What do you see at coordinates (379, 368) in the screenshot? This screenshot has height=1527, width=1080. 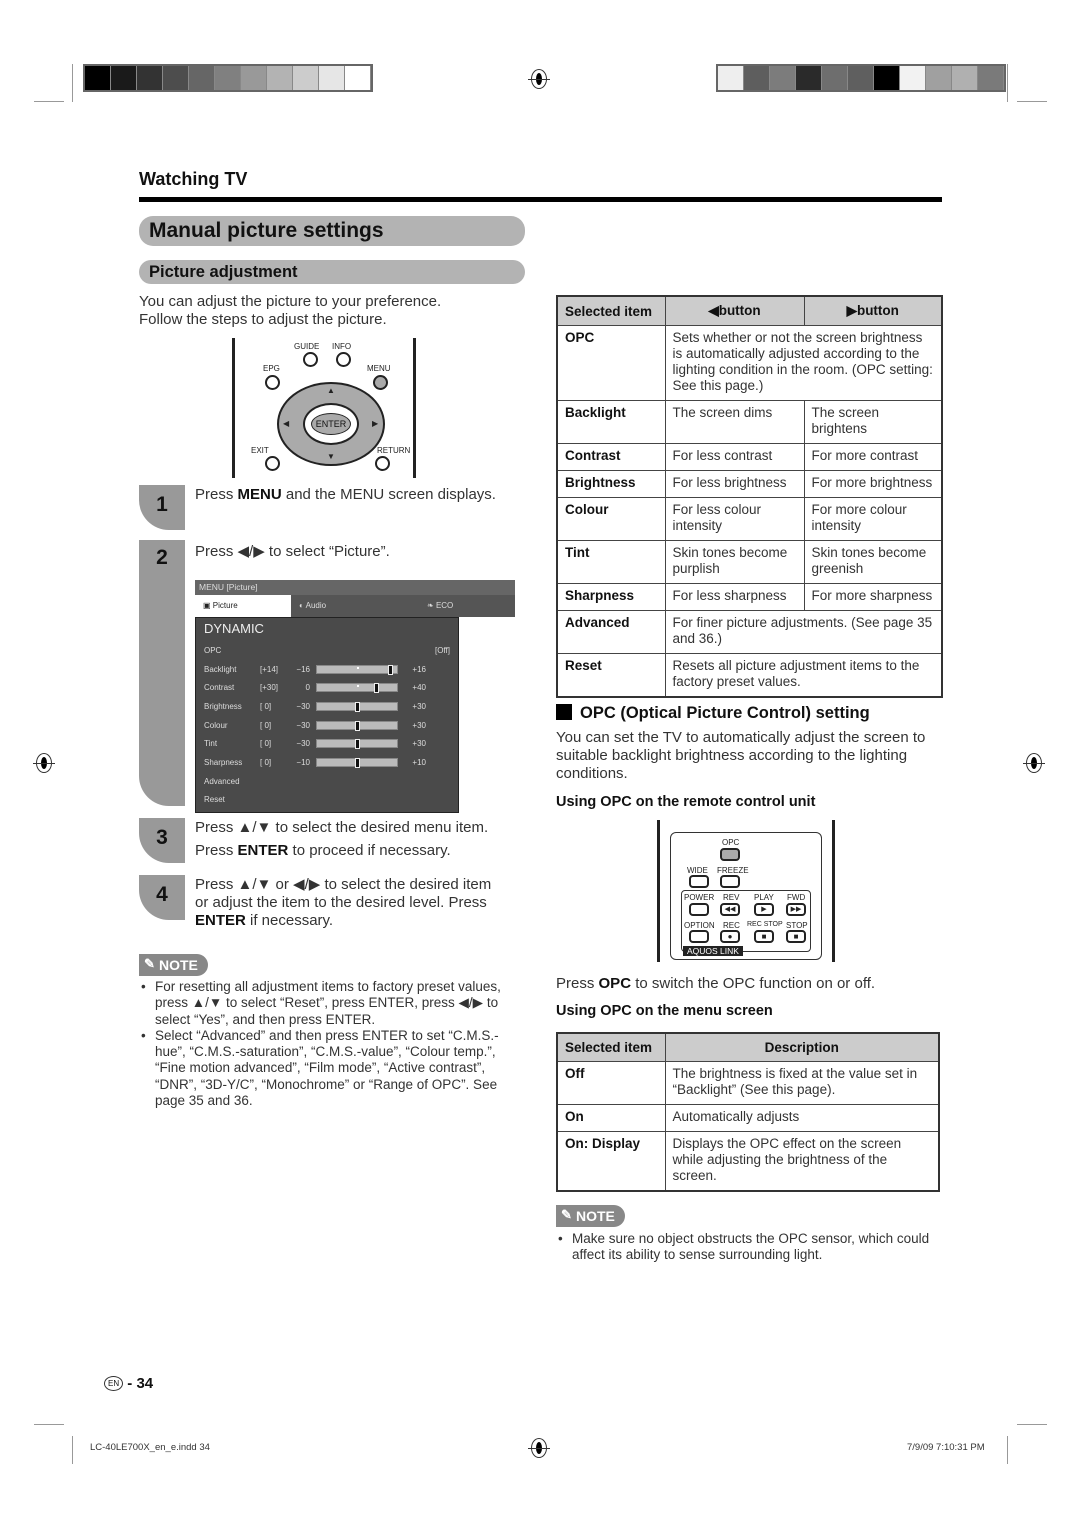 I see `menu-label: MENU` at bounding box center [379, 368].